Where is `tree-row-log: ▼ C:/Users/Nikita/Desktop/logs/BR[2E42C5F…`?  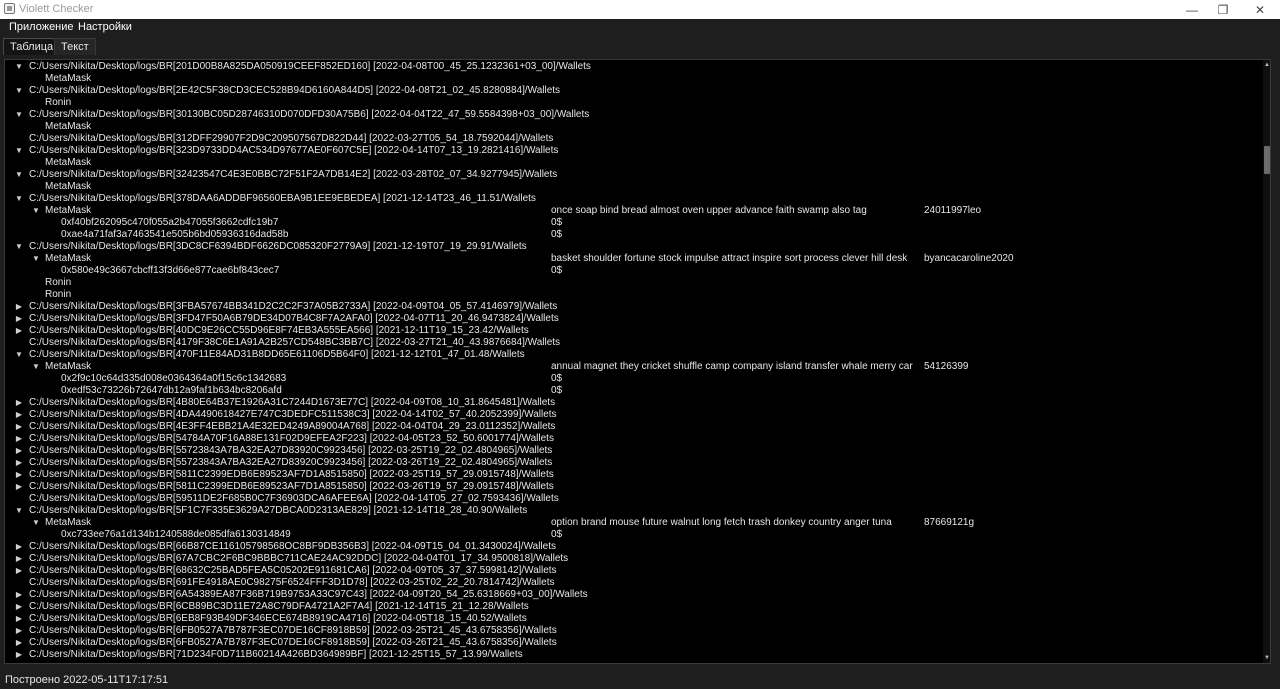
tree-row-log: ▼ C:/Users/Nikita/Desktop/logs/BR[2E42C5F… is located at coordinates (632, 91).